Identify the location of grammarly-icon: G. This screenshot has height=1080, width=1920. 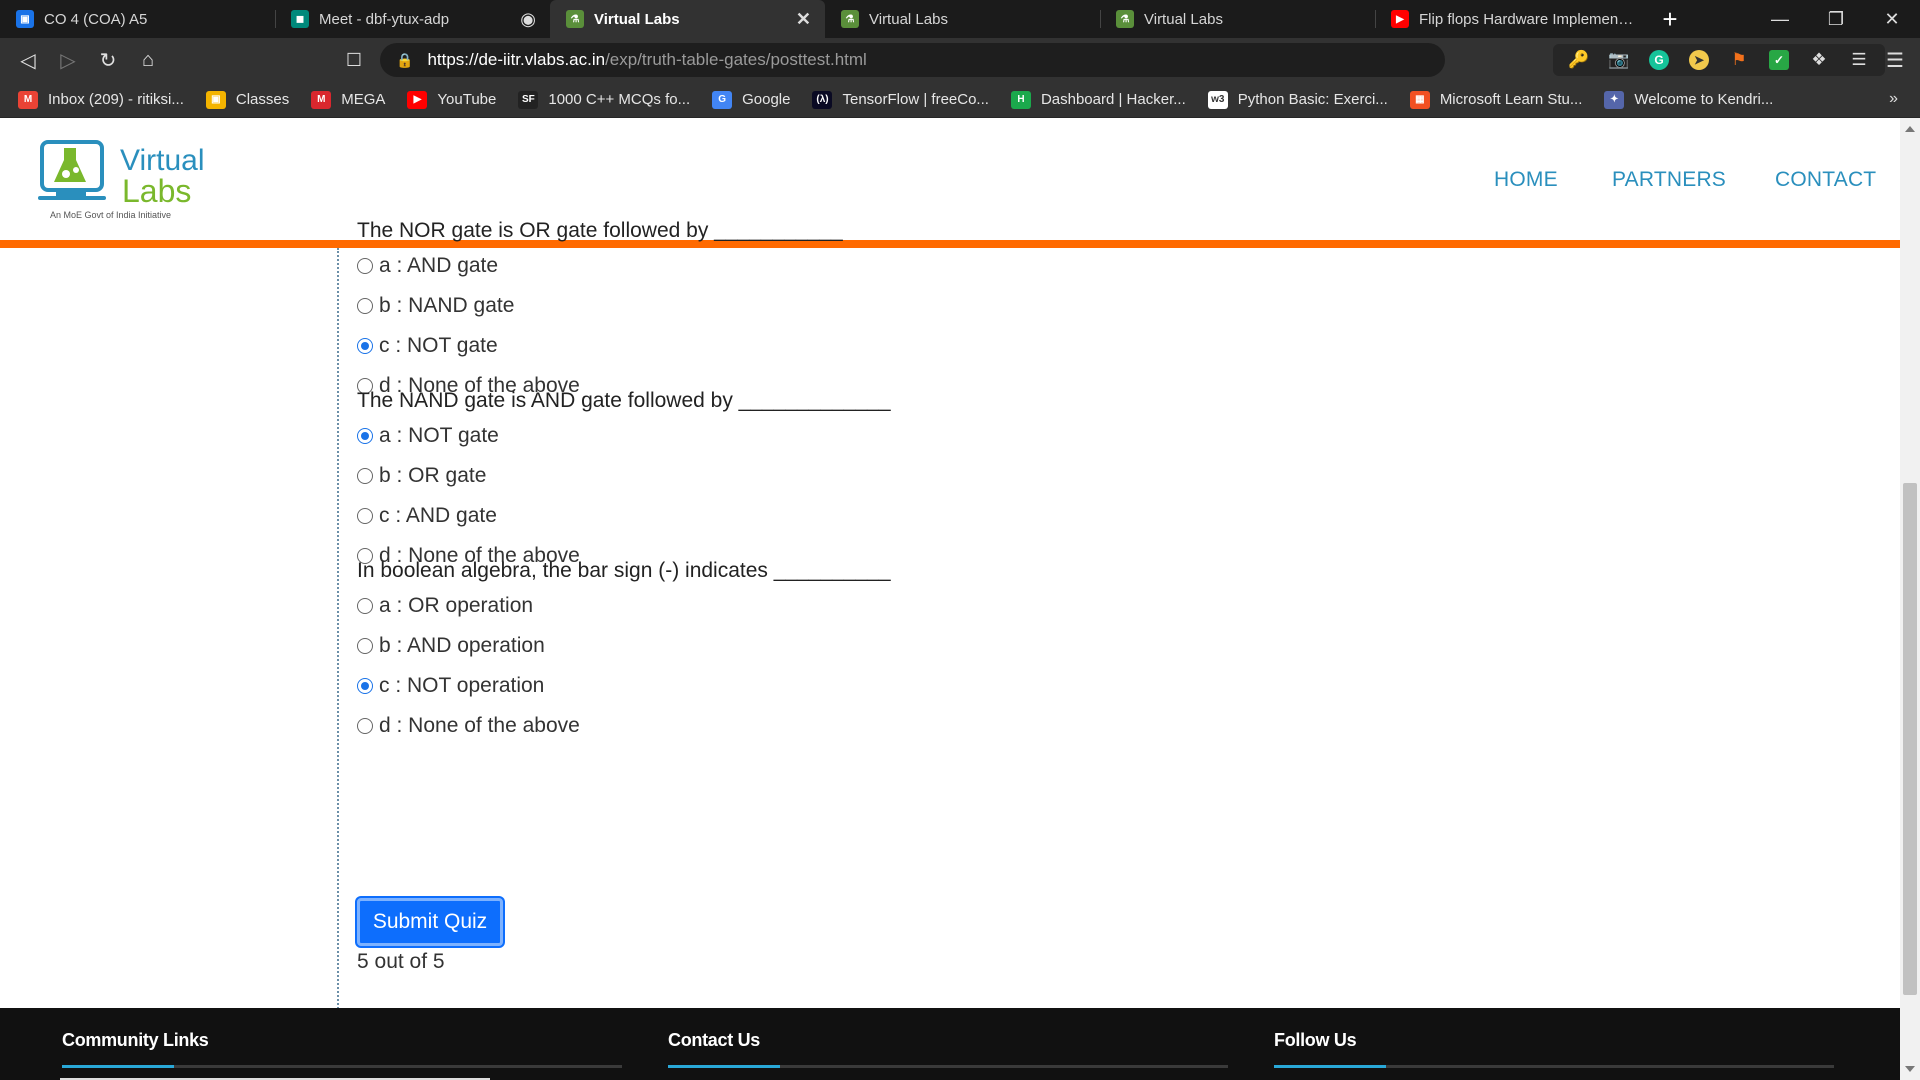
(1659, 60).